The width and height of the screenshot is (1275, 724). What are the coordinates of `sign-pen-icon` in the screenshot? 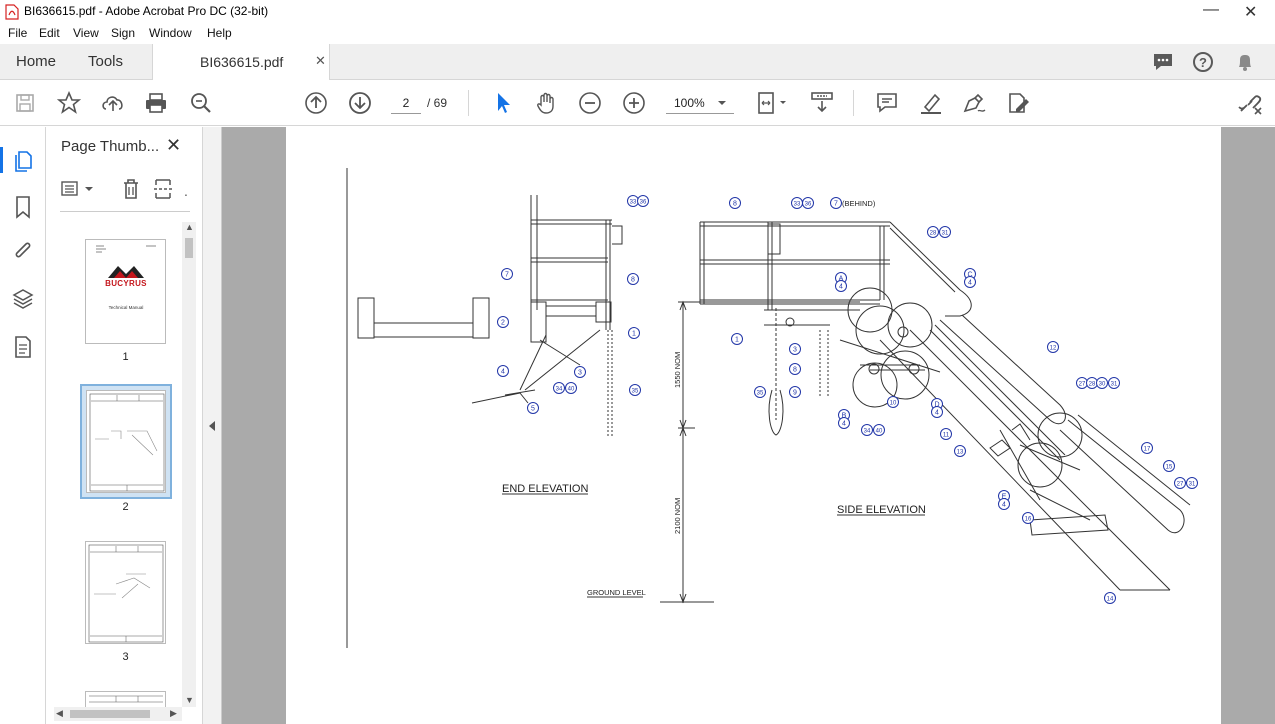 It's located at (974, 103).